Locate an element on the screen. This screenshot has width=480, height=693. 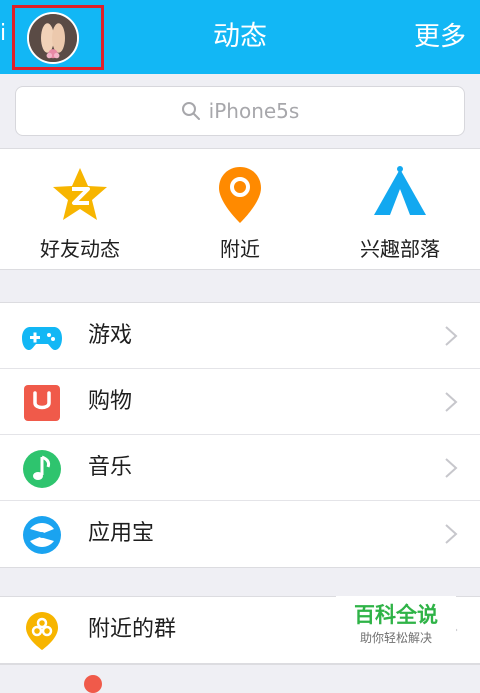
list-item-label: 购物 is located at coordinates (110, 401).